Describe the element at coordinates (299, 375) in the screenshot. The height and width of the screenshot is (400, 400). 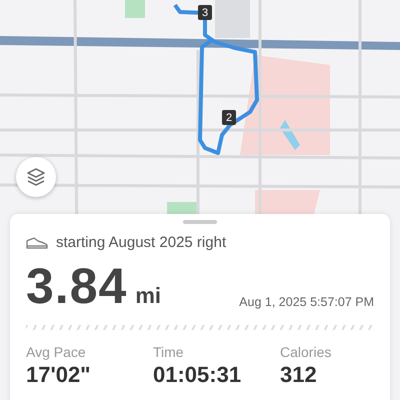
I see `stat-value: 312` at that location.